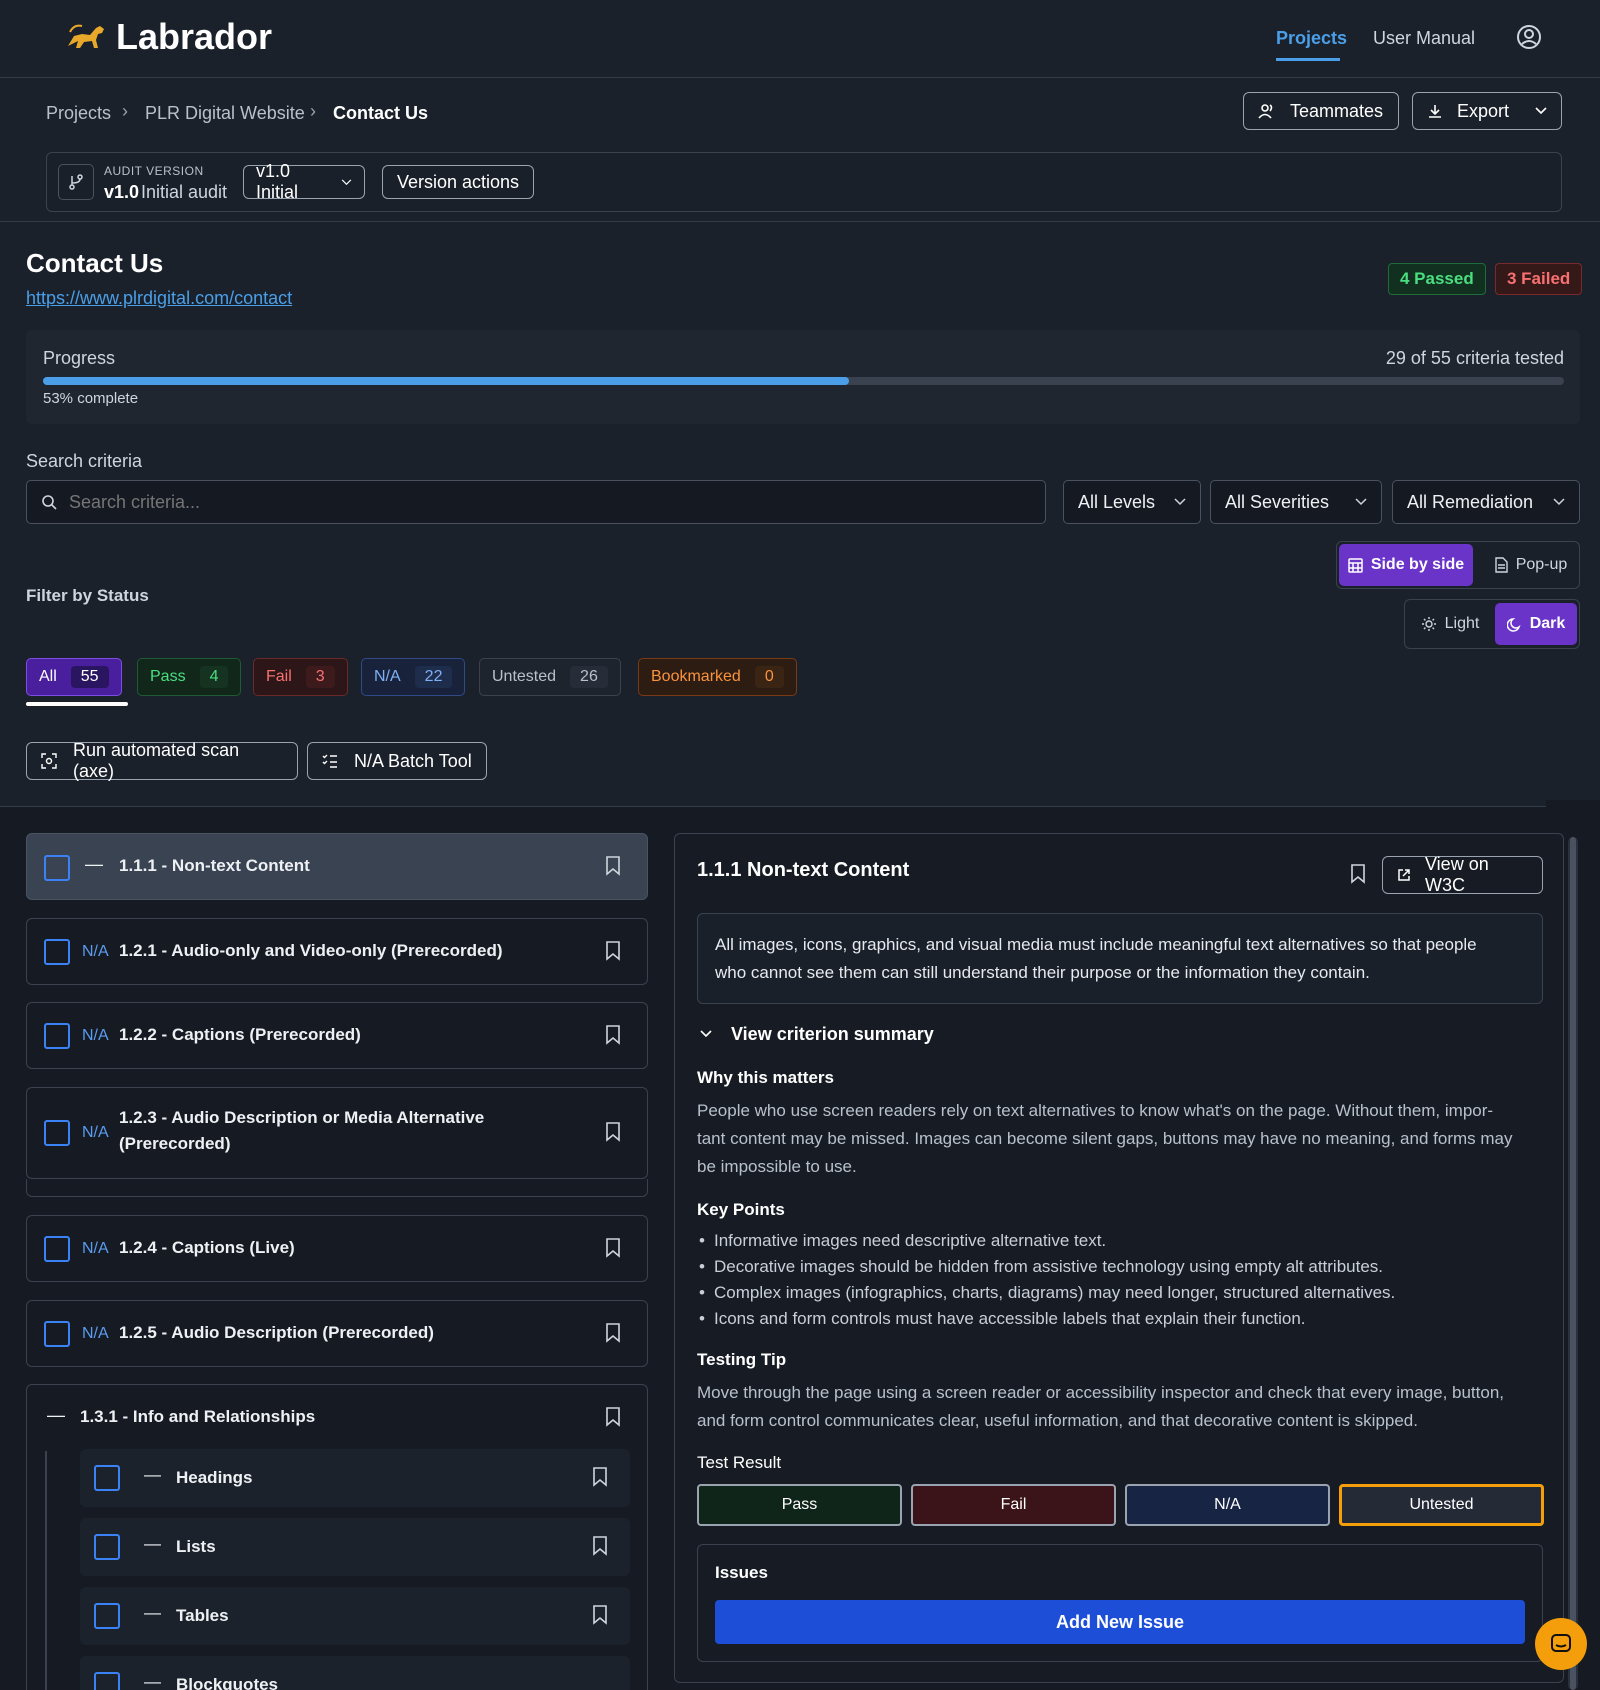 Image resolution: width=1600 pixels, height=1690 pixels. What do you see at coordinates (304, 181) in the screenshot?
I see `version-select: v1.0 Initial` at bounding box center [304, 181].